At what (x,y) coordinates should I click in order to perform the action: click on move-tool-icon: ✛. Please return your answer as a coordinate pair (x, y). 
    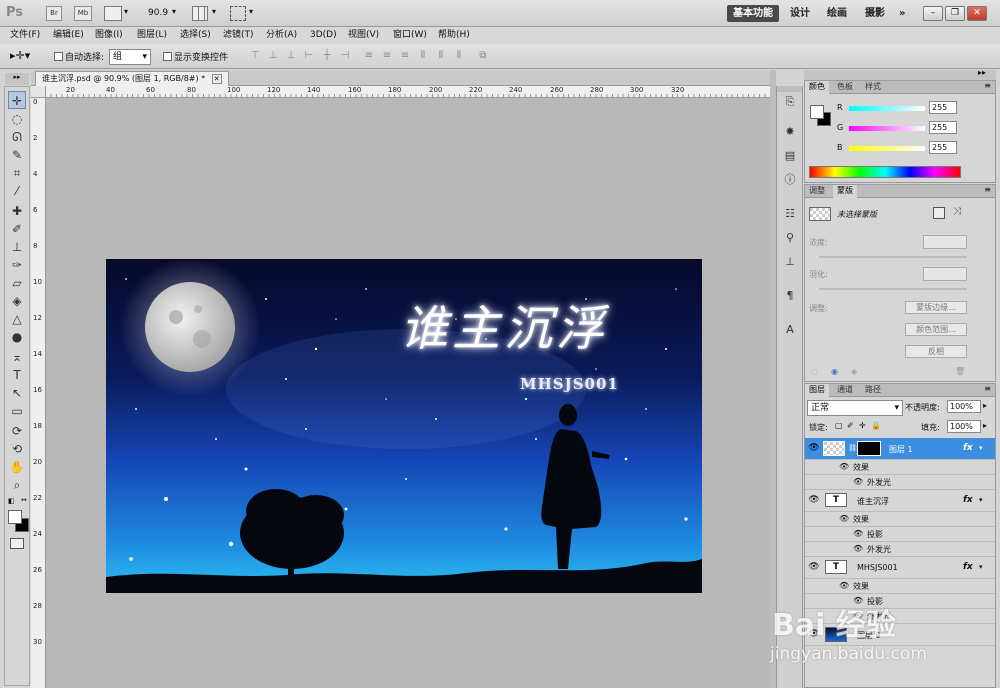
    Looking at the image, I should click on (17, 100).